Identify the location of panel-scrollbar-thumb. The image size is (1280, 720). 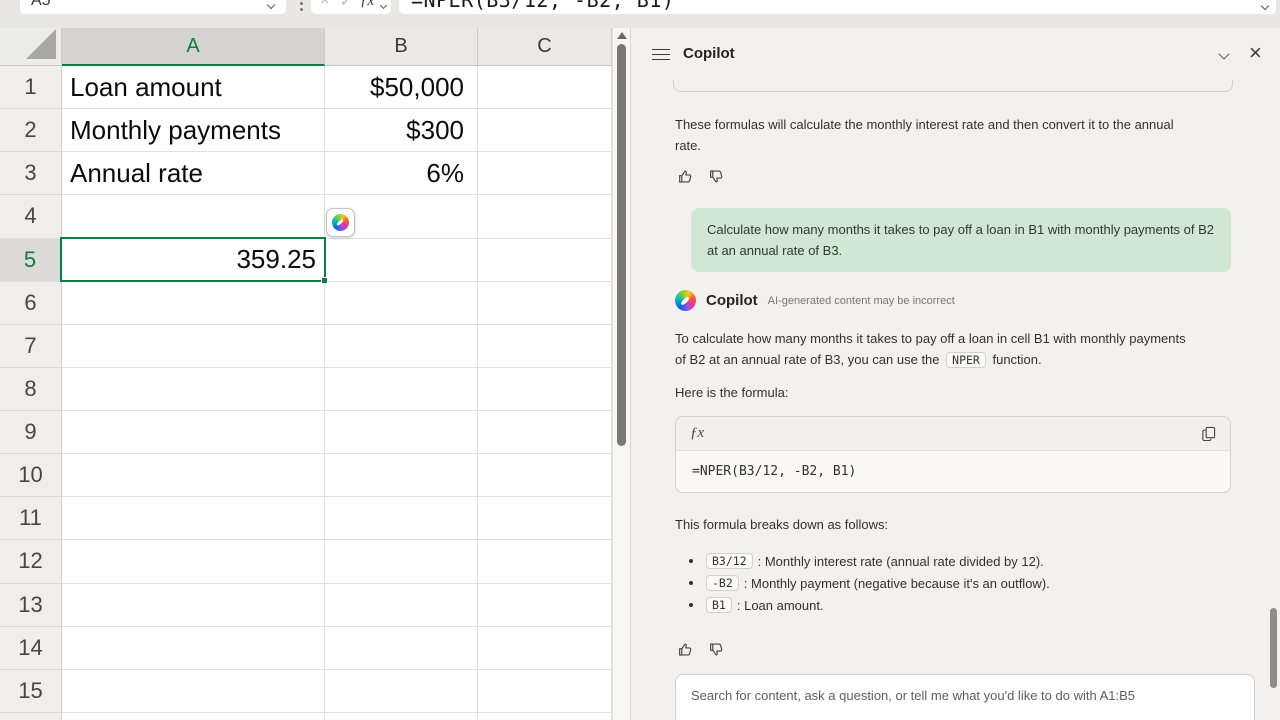
(1273, 648).